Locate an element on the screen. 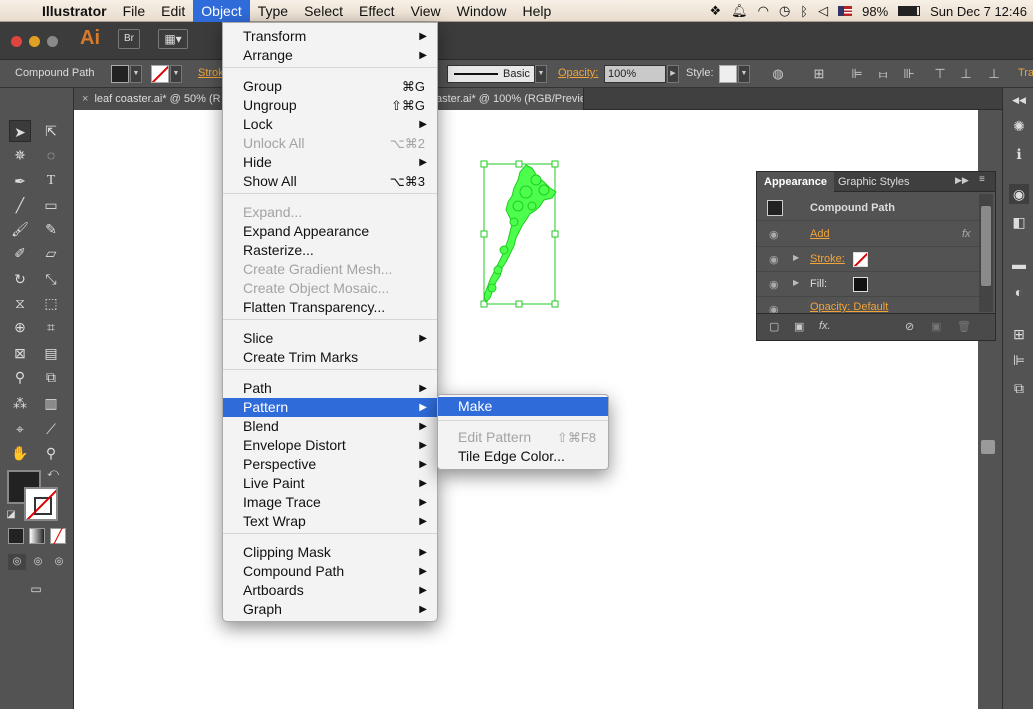 The height and width of the screenshot is (709, 1033). menu-view: View is located at coordinates (426, 11).